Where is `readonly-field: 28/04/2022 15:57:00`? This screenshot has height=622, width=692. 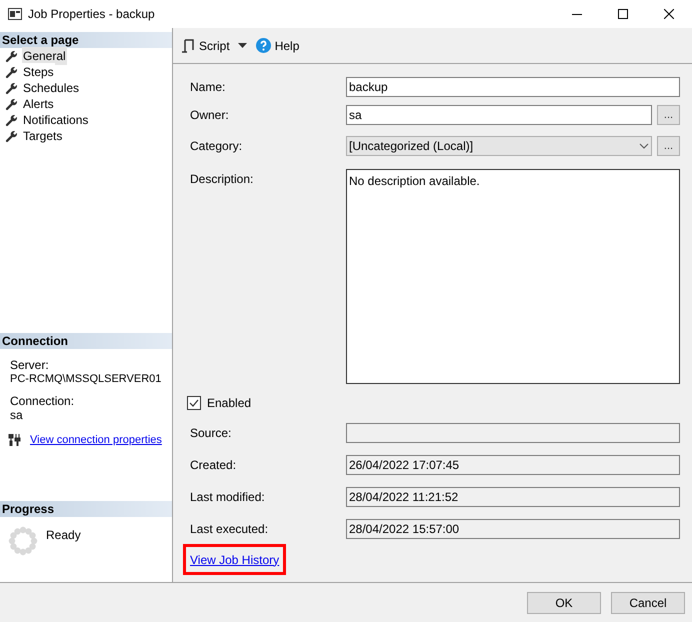 readonly-field: 28/04/2022 15:57:00 is located at coordinates (513, 529).